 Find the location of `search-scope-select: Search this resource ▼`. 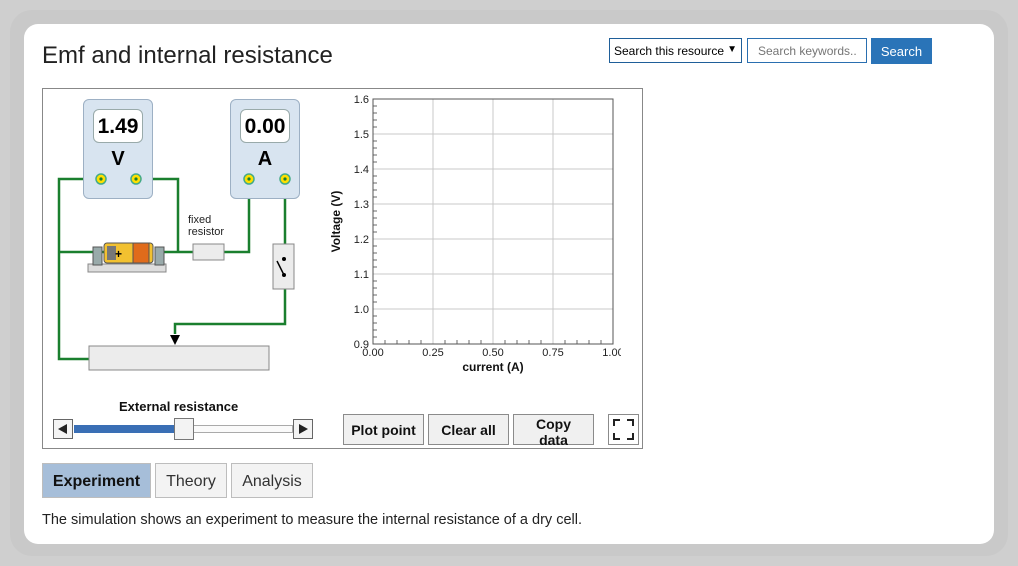

search-scope-select: Search this resource ▼ is located at coordinates (675, 50).